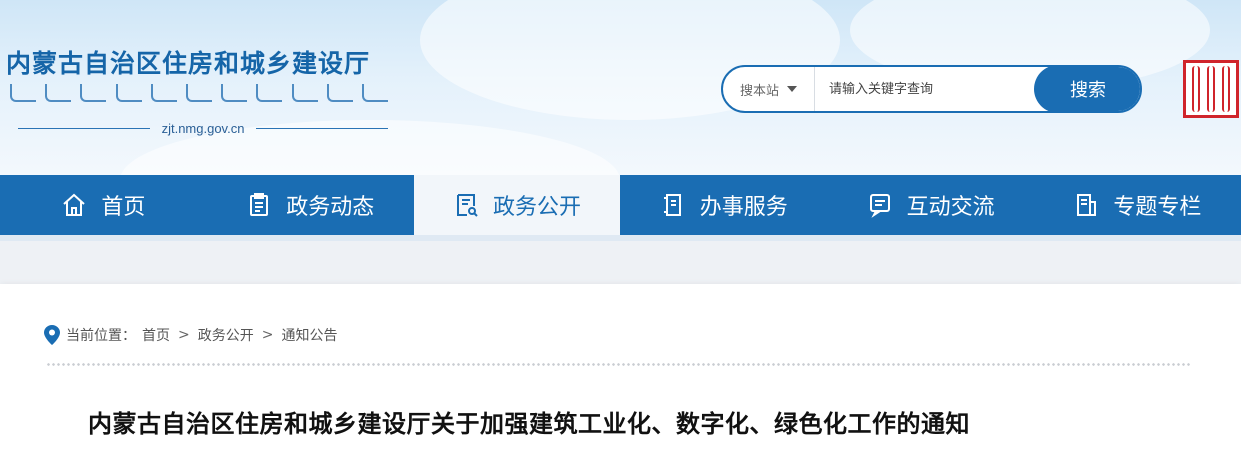 This screenshot has height=453, width=1241. What do you see at coordinates (743, 207) in the screenshot?
I see `nav-item-label: 办事服务` at bounding box center [743, 207].